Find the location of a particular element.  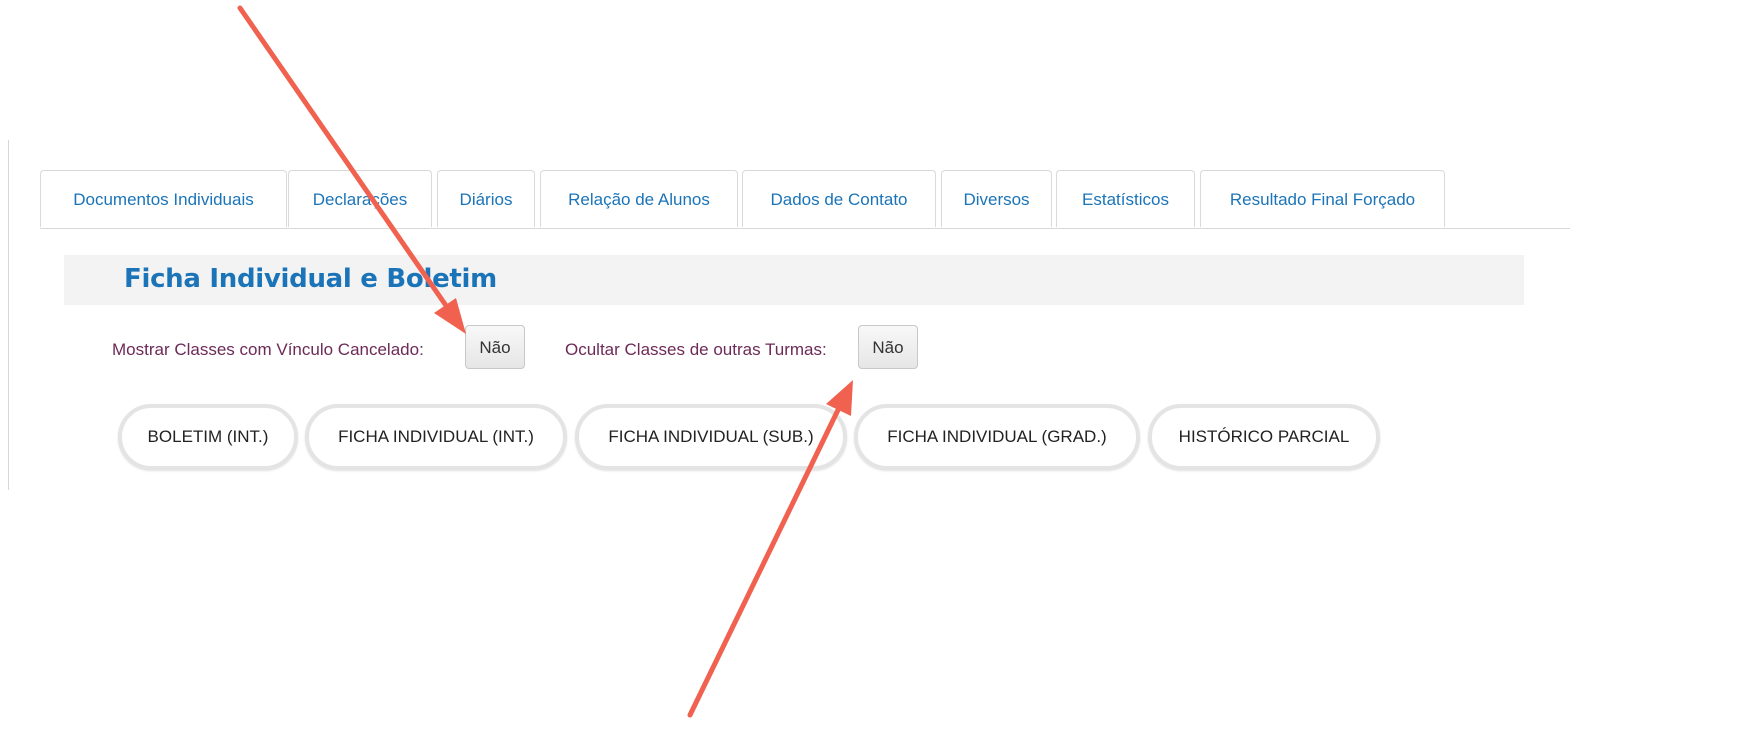

historico-parcial-button: HISTÓRICO PARCIAL is located at coordinates (1264, 437).